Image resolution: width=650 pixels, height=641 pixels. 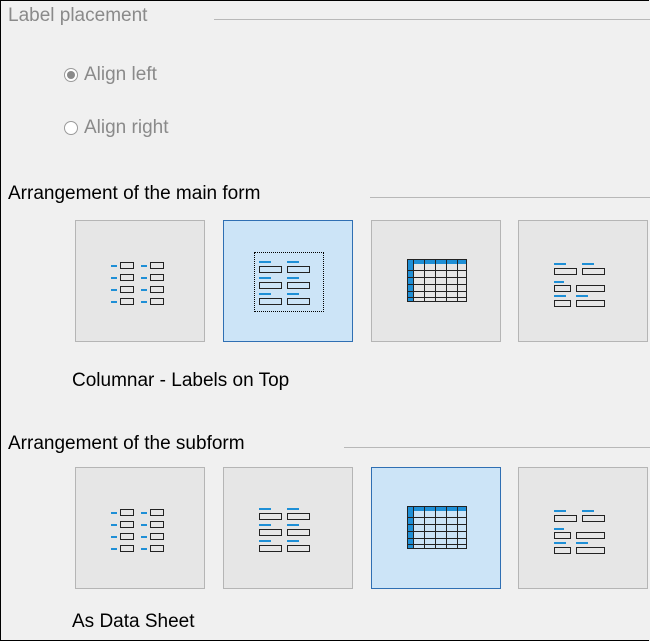 I want to click on label-placement-divider, so click(x=432, y=19).